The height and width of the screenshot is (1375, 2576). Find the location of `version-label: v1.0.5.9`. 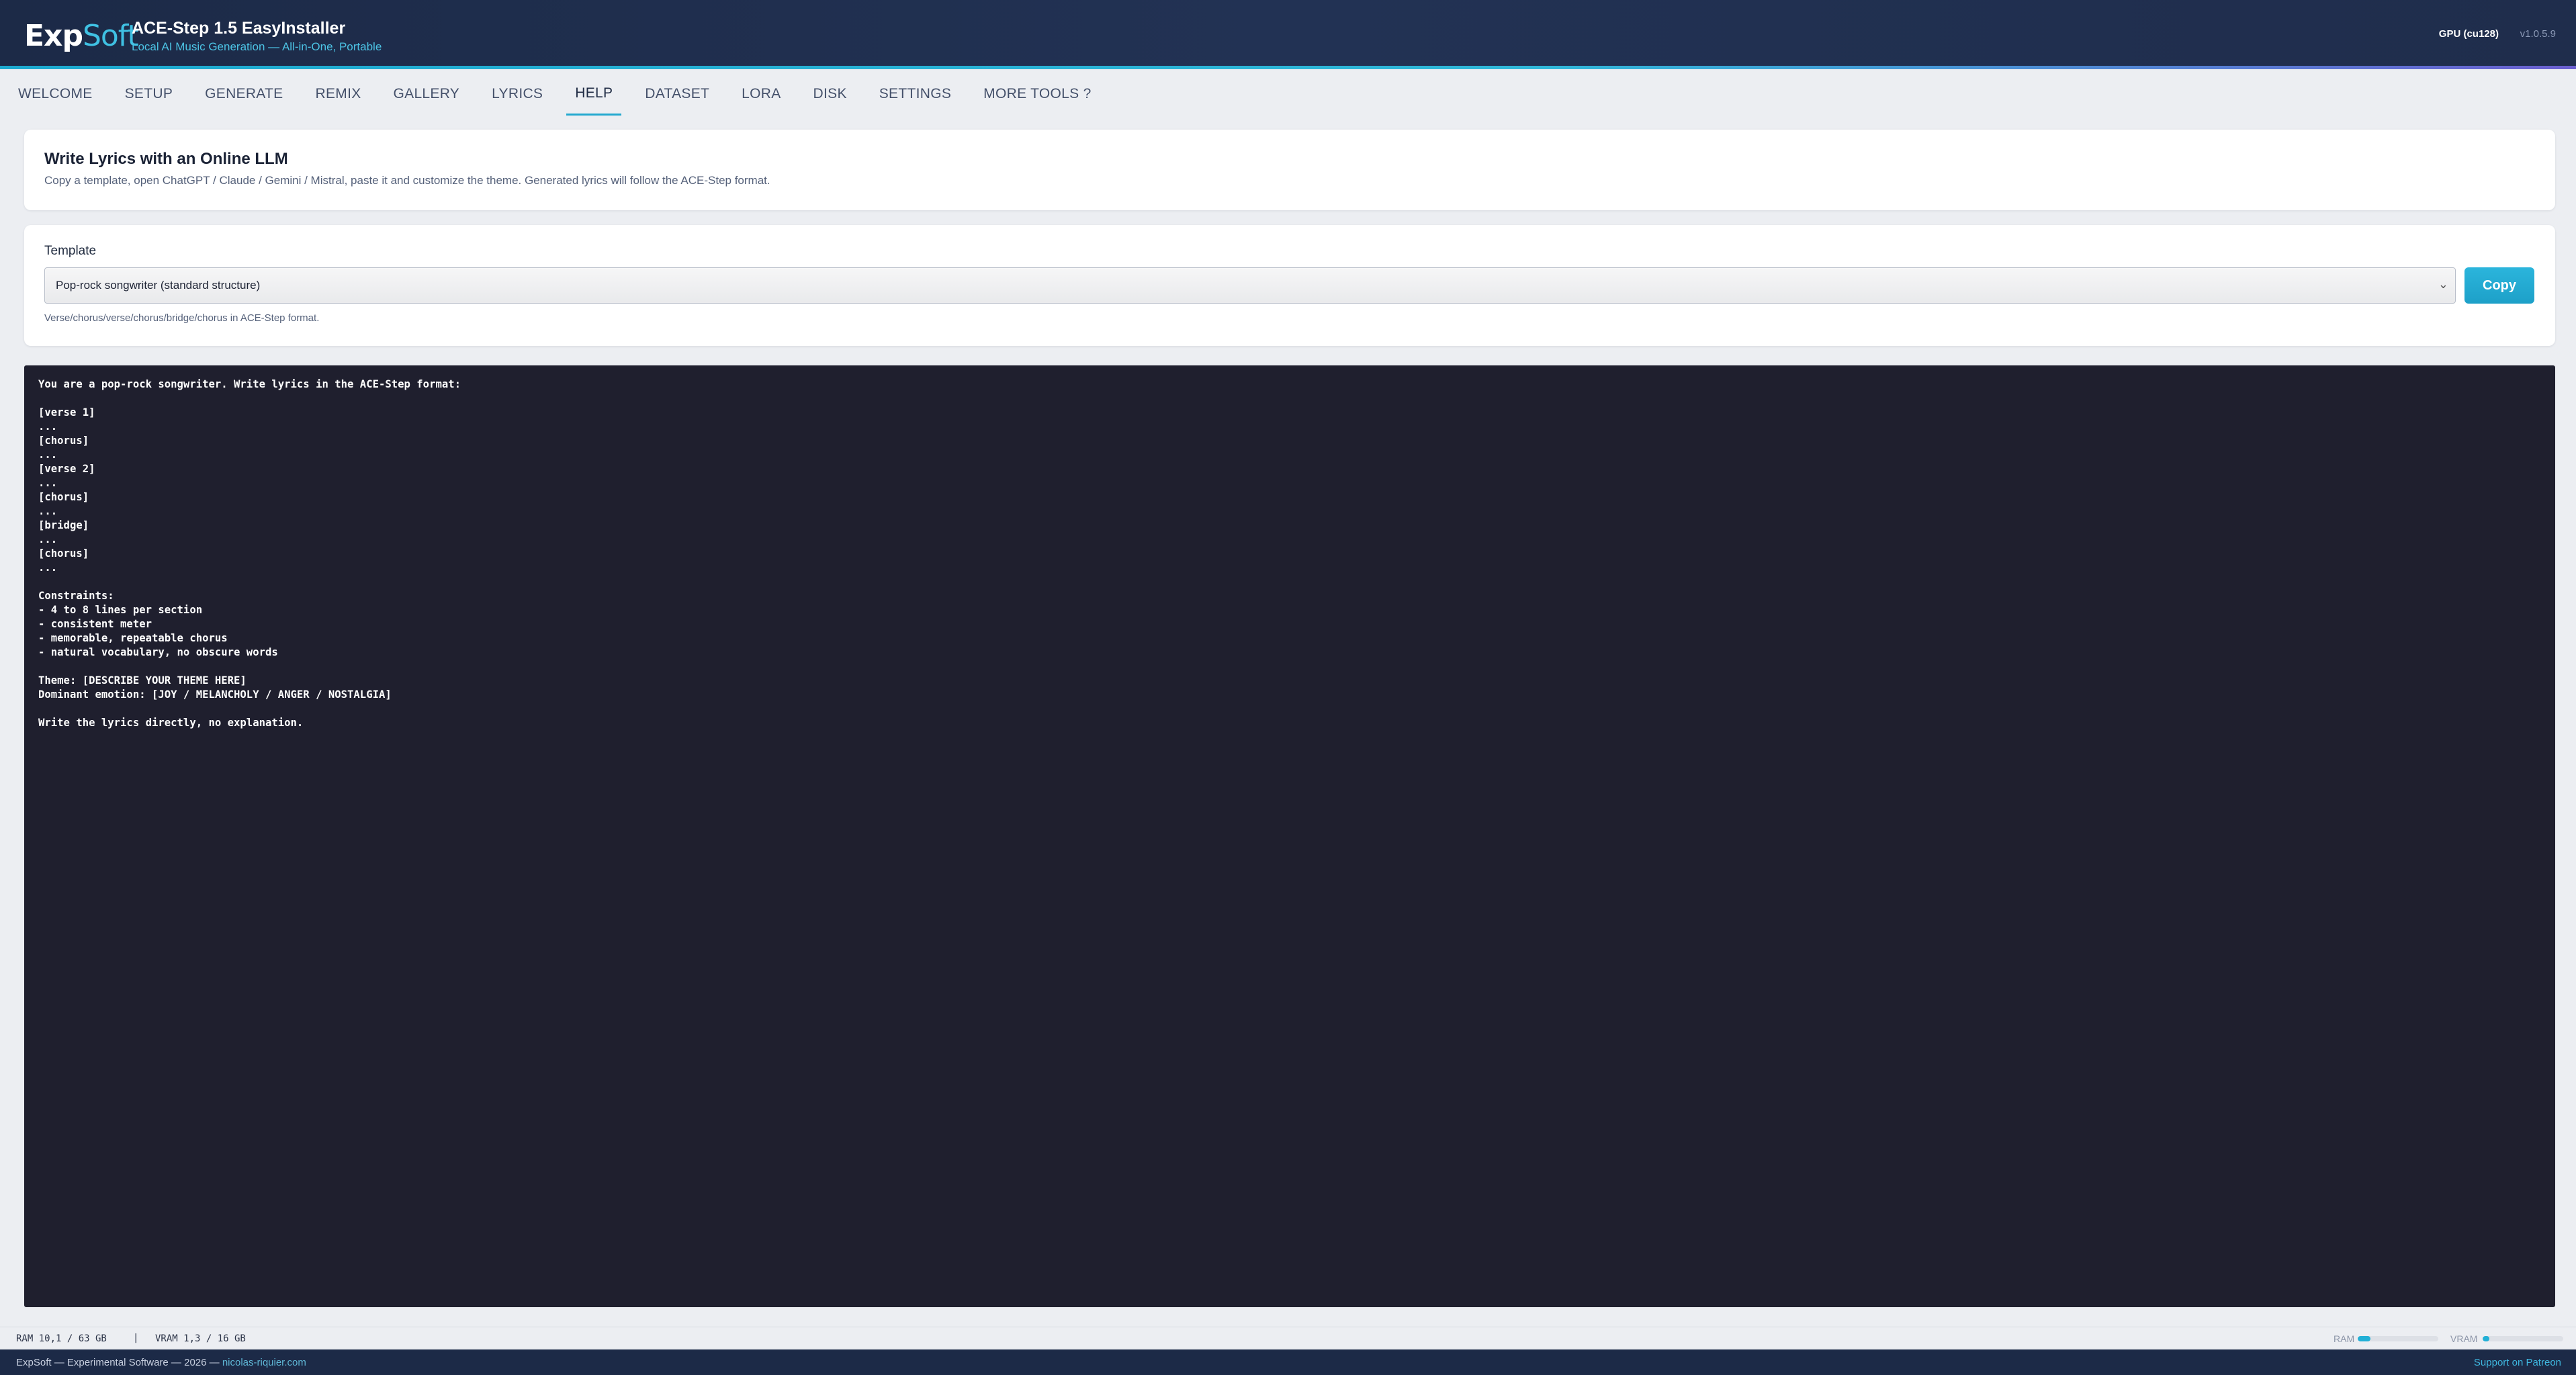

version-label: v1.0.5.9 is located at coordinates (2538, 34).